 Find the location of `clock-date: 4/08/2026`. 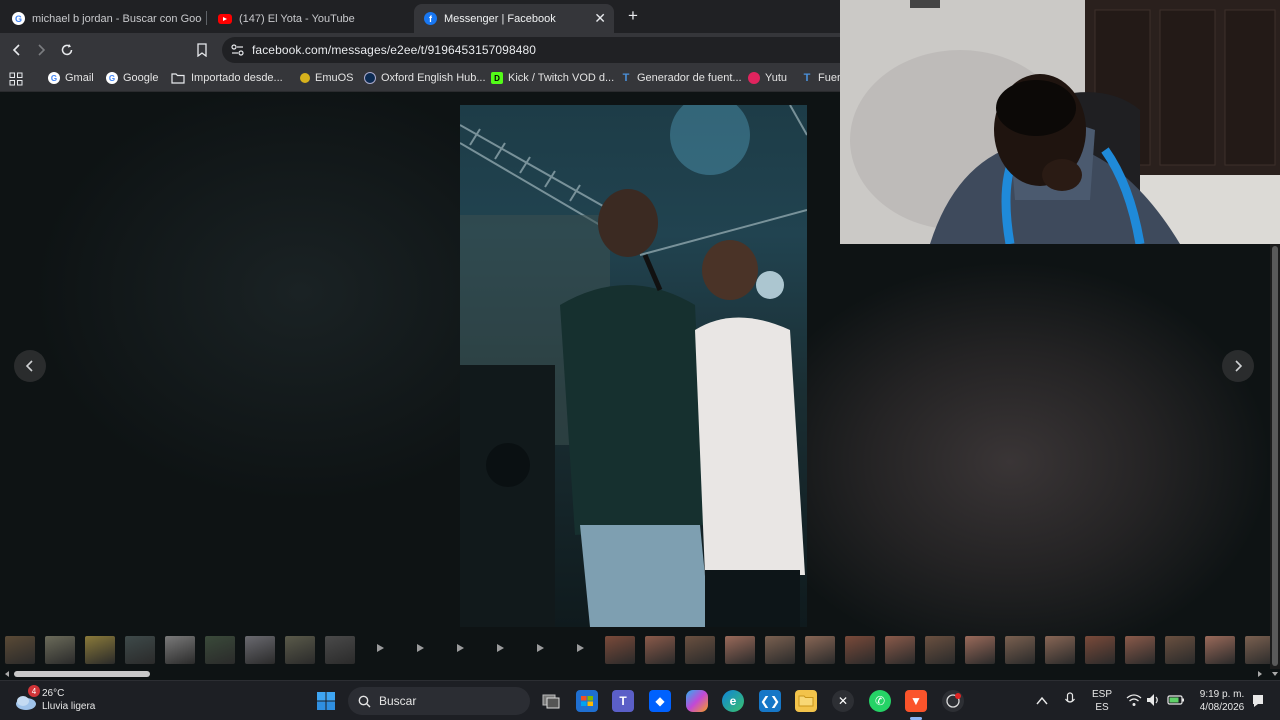

clock-date: 4/08/2026 is located at coordinates (1222, 708).